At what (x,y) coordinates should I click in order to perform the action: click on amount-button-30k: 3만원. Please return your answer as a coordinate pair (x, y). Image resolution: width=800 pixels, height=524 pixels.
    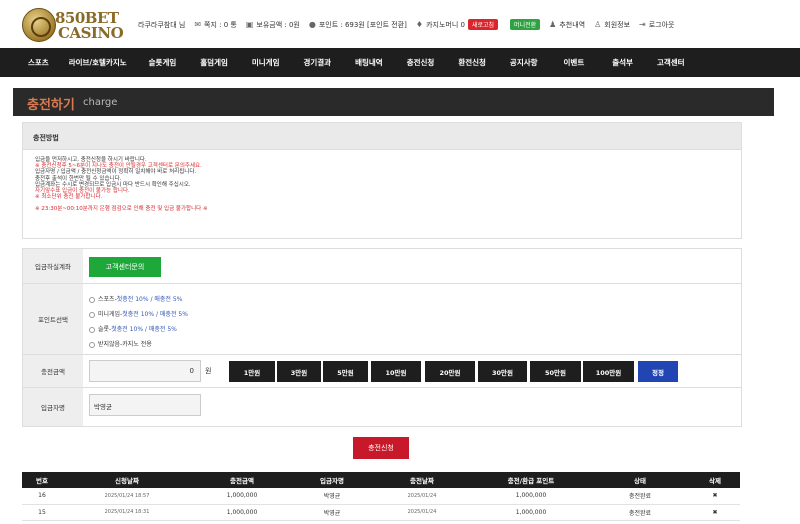
    Looking at the image, I should click on (299, 371).